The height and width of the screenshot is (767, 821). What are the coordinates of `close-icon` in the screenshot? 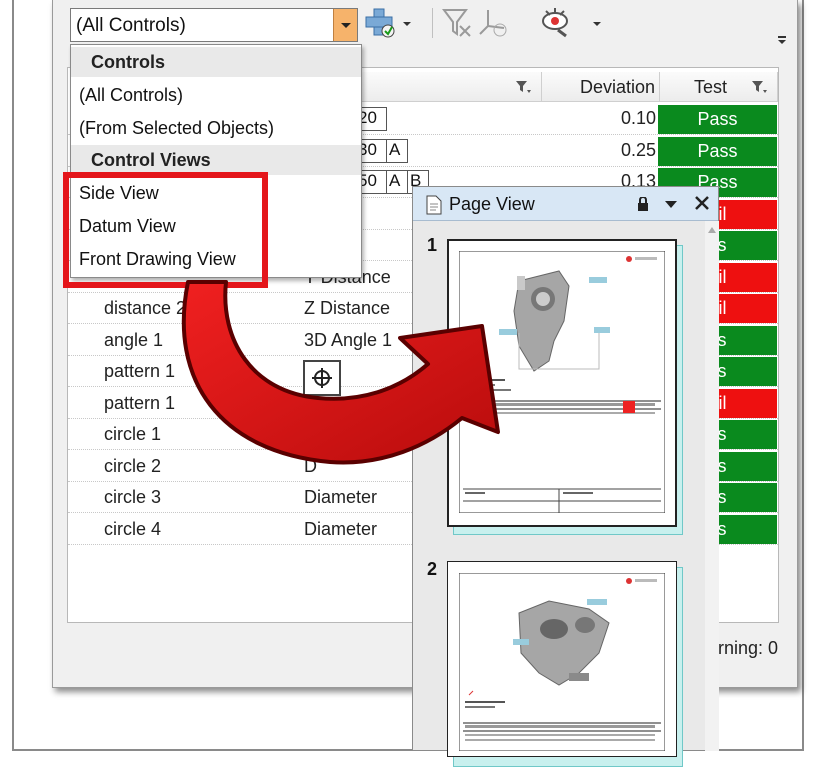 It's located at (702, 203).